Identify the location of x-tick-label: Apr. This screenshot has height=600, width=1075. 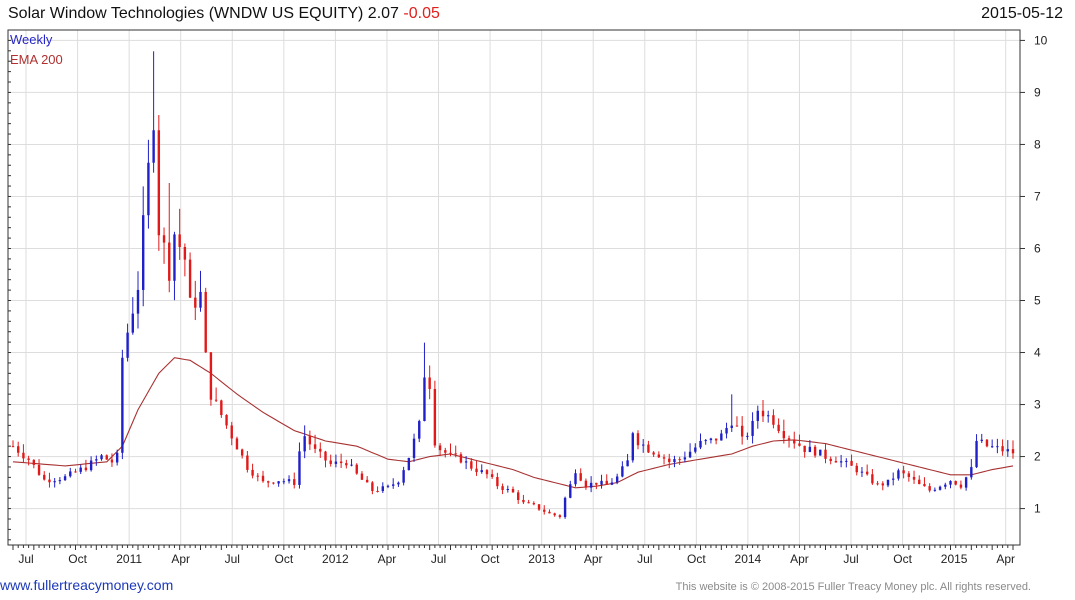
(180, 559).